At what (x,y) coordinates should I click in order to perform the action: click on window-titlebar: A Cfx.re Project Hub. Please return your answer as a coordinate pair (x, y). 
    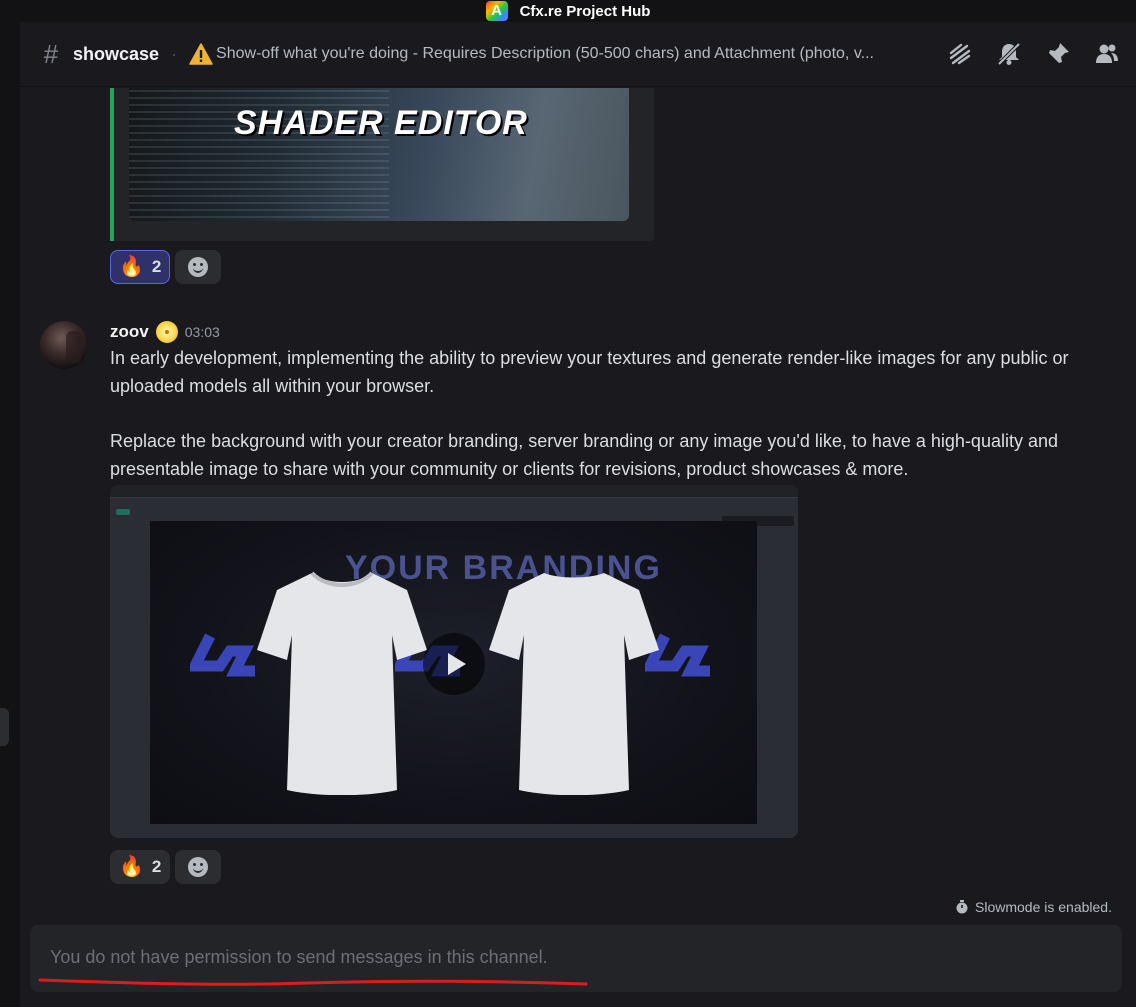
    Looking at the image, I should click on (568, 11).